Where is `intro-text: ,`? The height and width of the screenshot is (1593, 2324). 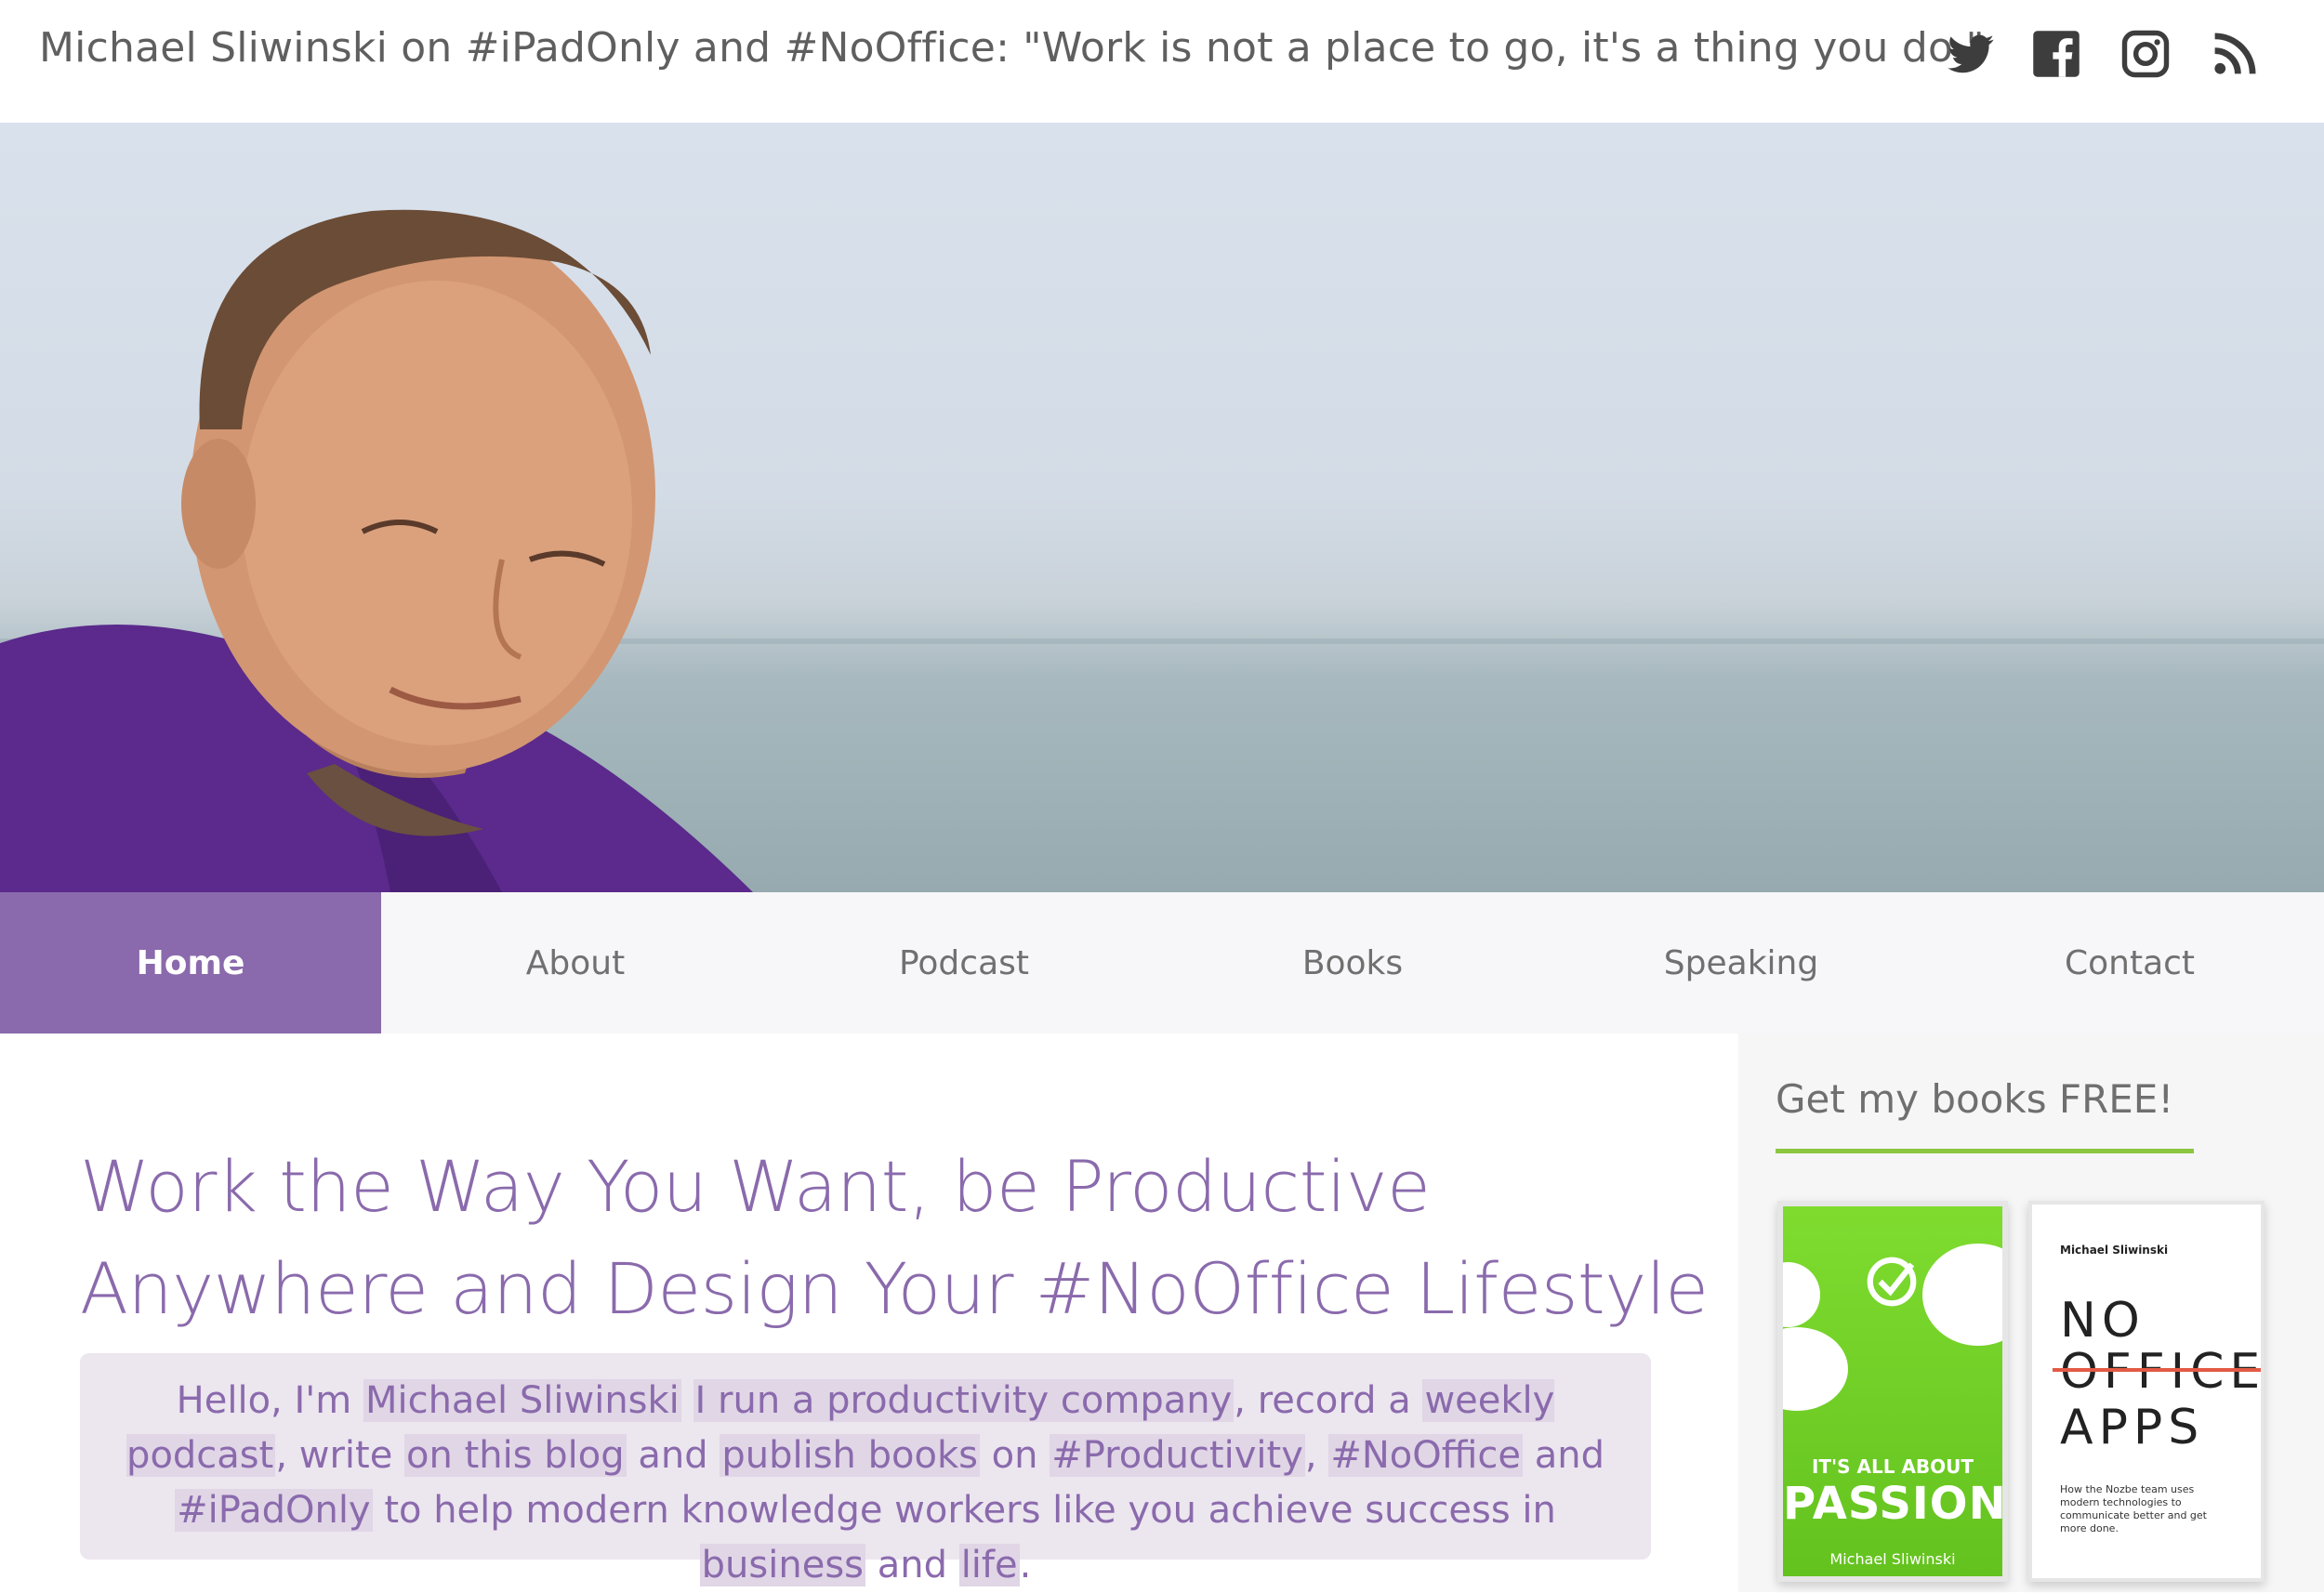 intro-text: , is located at coordinates (1316, 1455).